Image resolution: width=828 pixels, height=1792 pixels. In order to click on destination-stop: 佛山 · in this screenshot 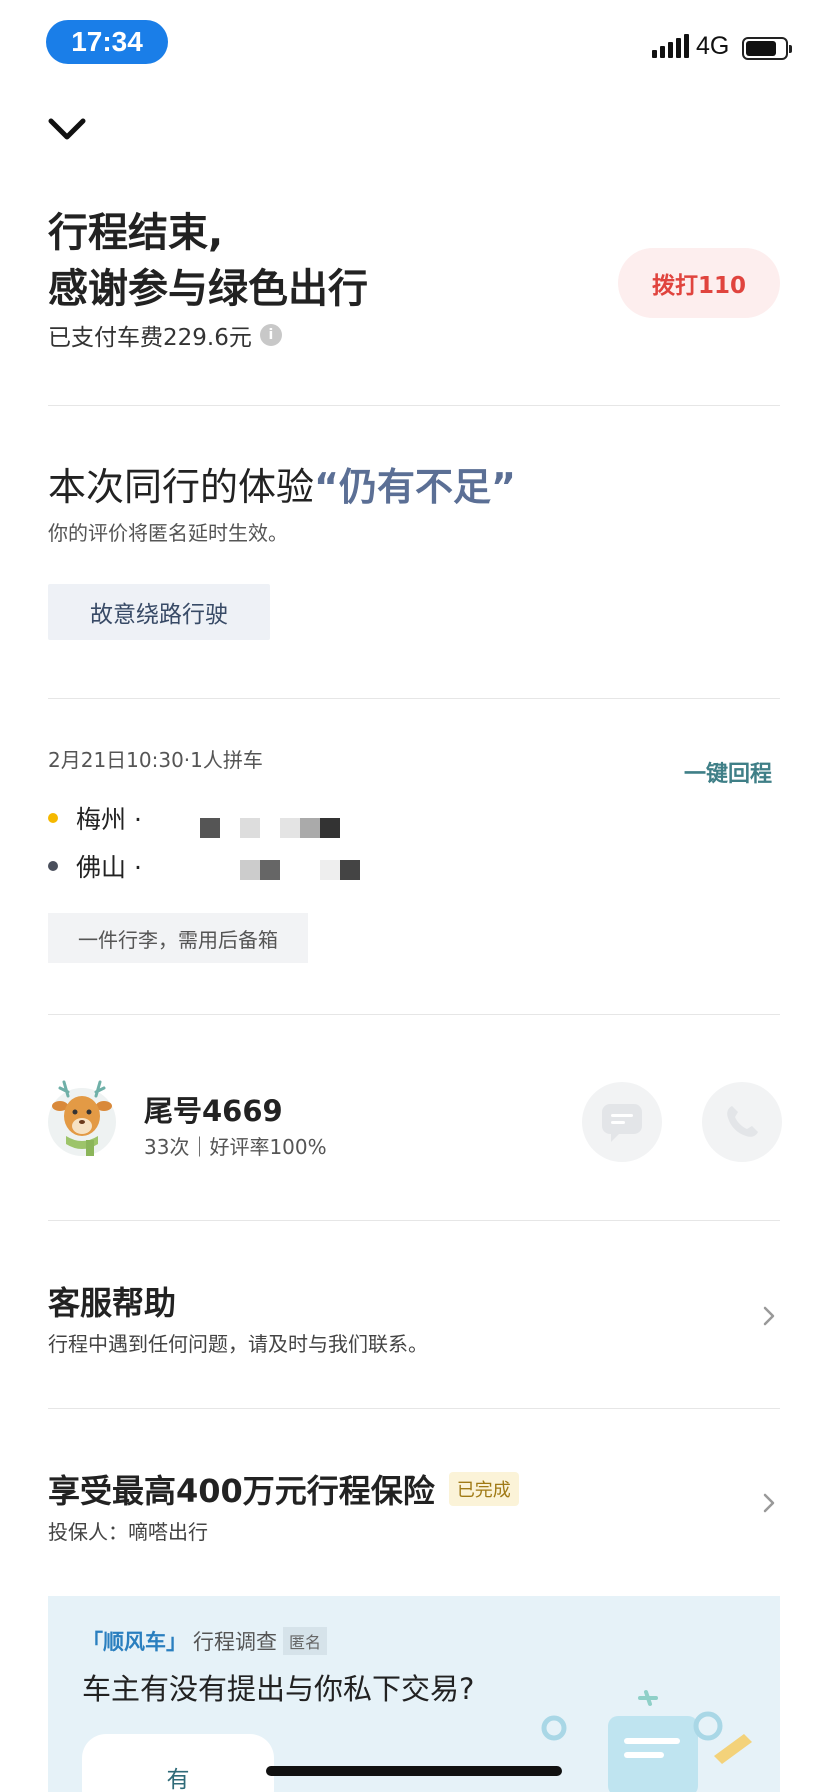, I will do `click(95, 866)`.